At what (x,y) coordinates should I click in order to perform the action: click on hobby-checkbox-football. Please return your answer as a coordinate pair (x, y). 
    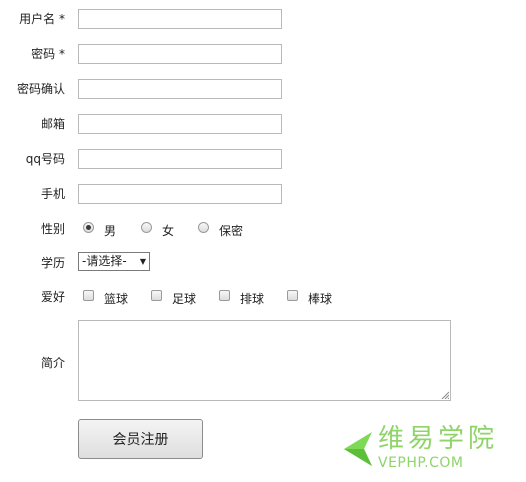
    Looking at the image, I should click on (156, 295).